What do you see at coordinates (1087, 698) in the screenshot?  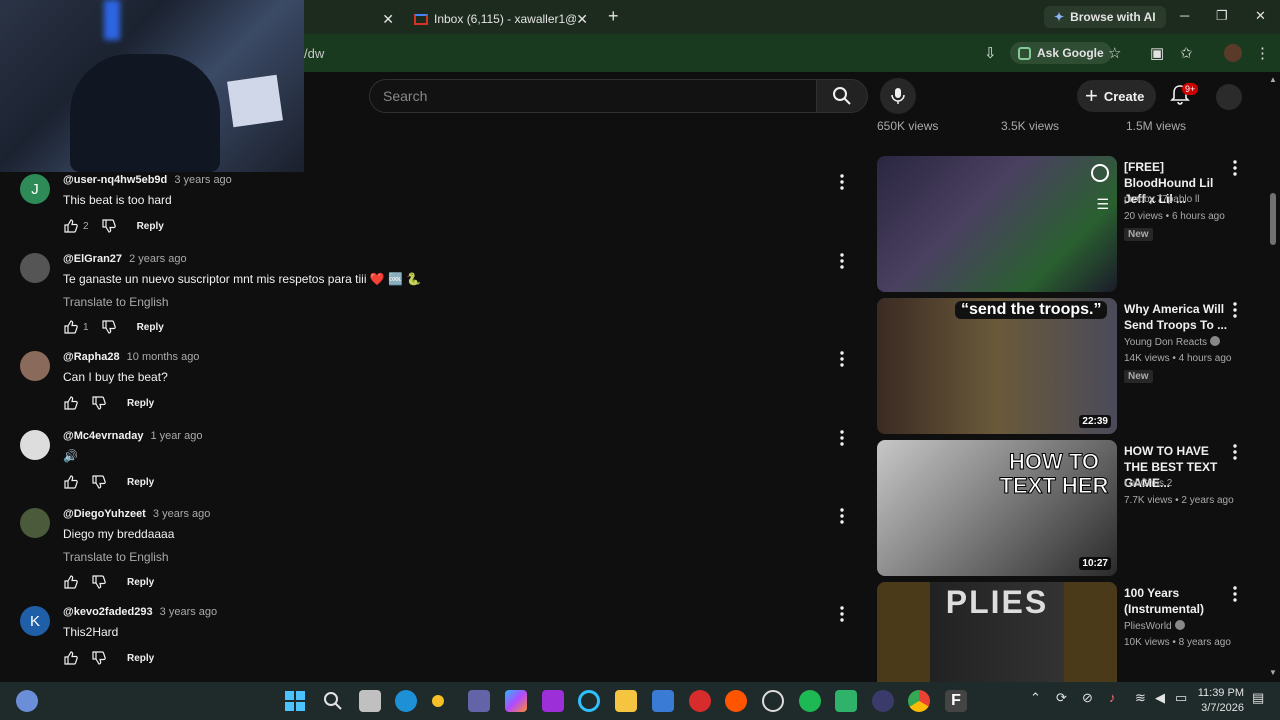 I see `no-camera-icon: ⊘` at bounding box center [1087, 698].